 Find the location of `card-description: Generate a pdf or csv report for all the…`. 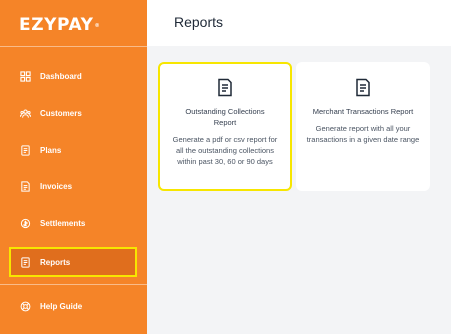

card-description: Generate a pdf or csv report for all the… is located at coordinates (225, 150).